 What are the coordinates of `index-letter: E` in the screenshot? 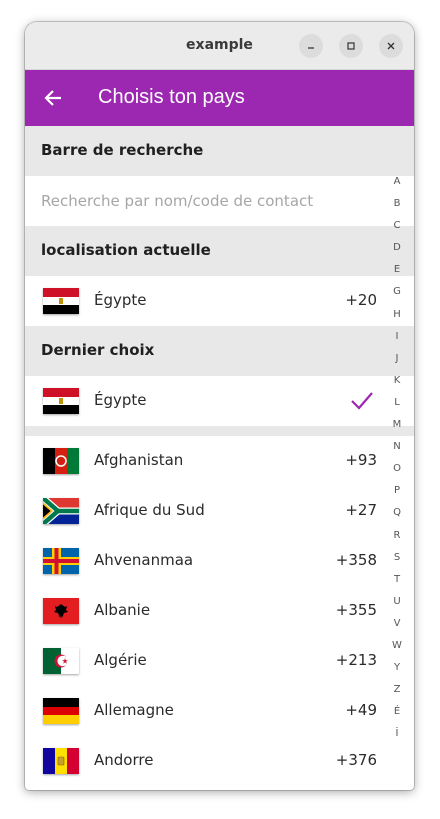 It's located at (397, 275).